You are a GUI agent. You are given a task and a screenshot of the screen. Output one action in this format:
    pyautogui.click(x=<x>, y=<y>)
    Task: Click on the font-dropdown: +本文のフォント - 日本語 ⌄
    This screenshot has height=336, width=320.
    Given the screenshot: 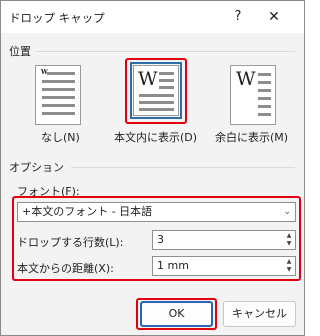 What is the action you would take?
    pyautogui.click(x=156, y=212)
    